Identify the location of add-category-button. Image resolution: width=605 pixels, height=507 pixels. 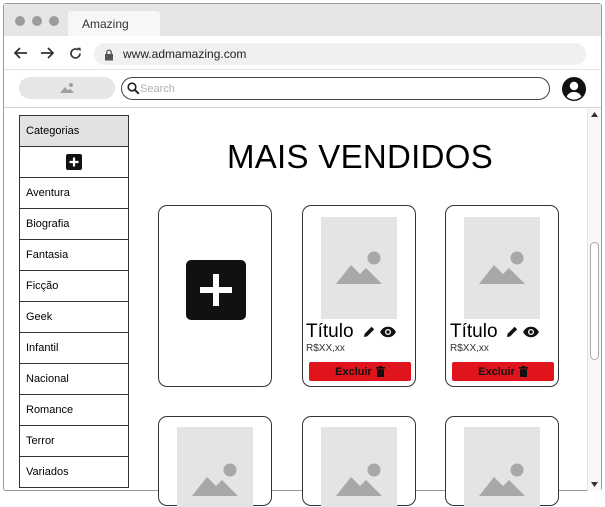
(74, 162).